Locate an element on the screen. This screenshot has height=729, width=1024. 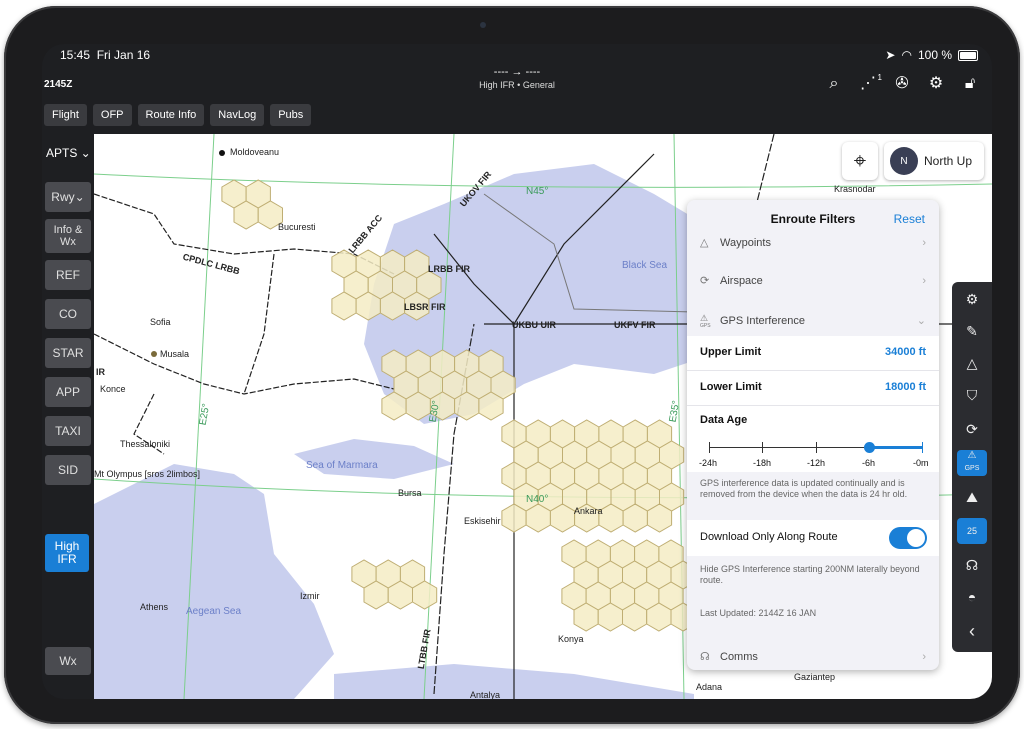
fir-label: UKFV FIR is located at coordinates (635, 325).